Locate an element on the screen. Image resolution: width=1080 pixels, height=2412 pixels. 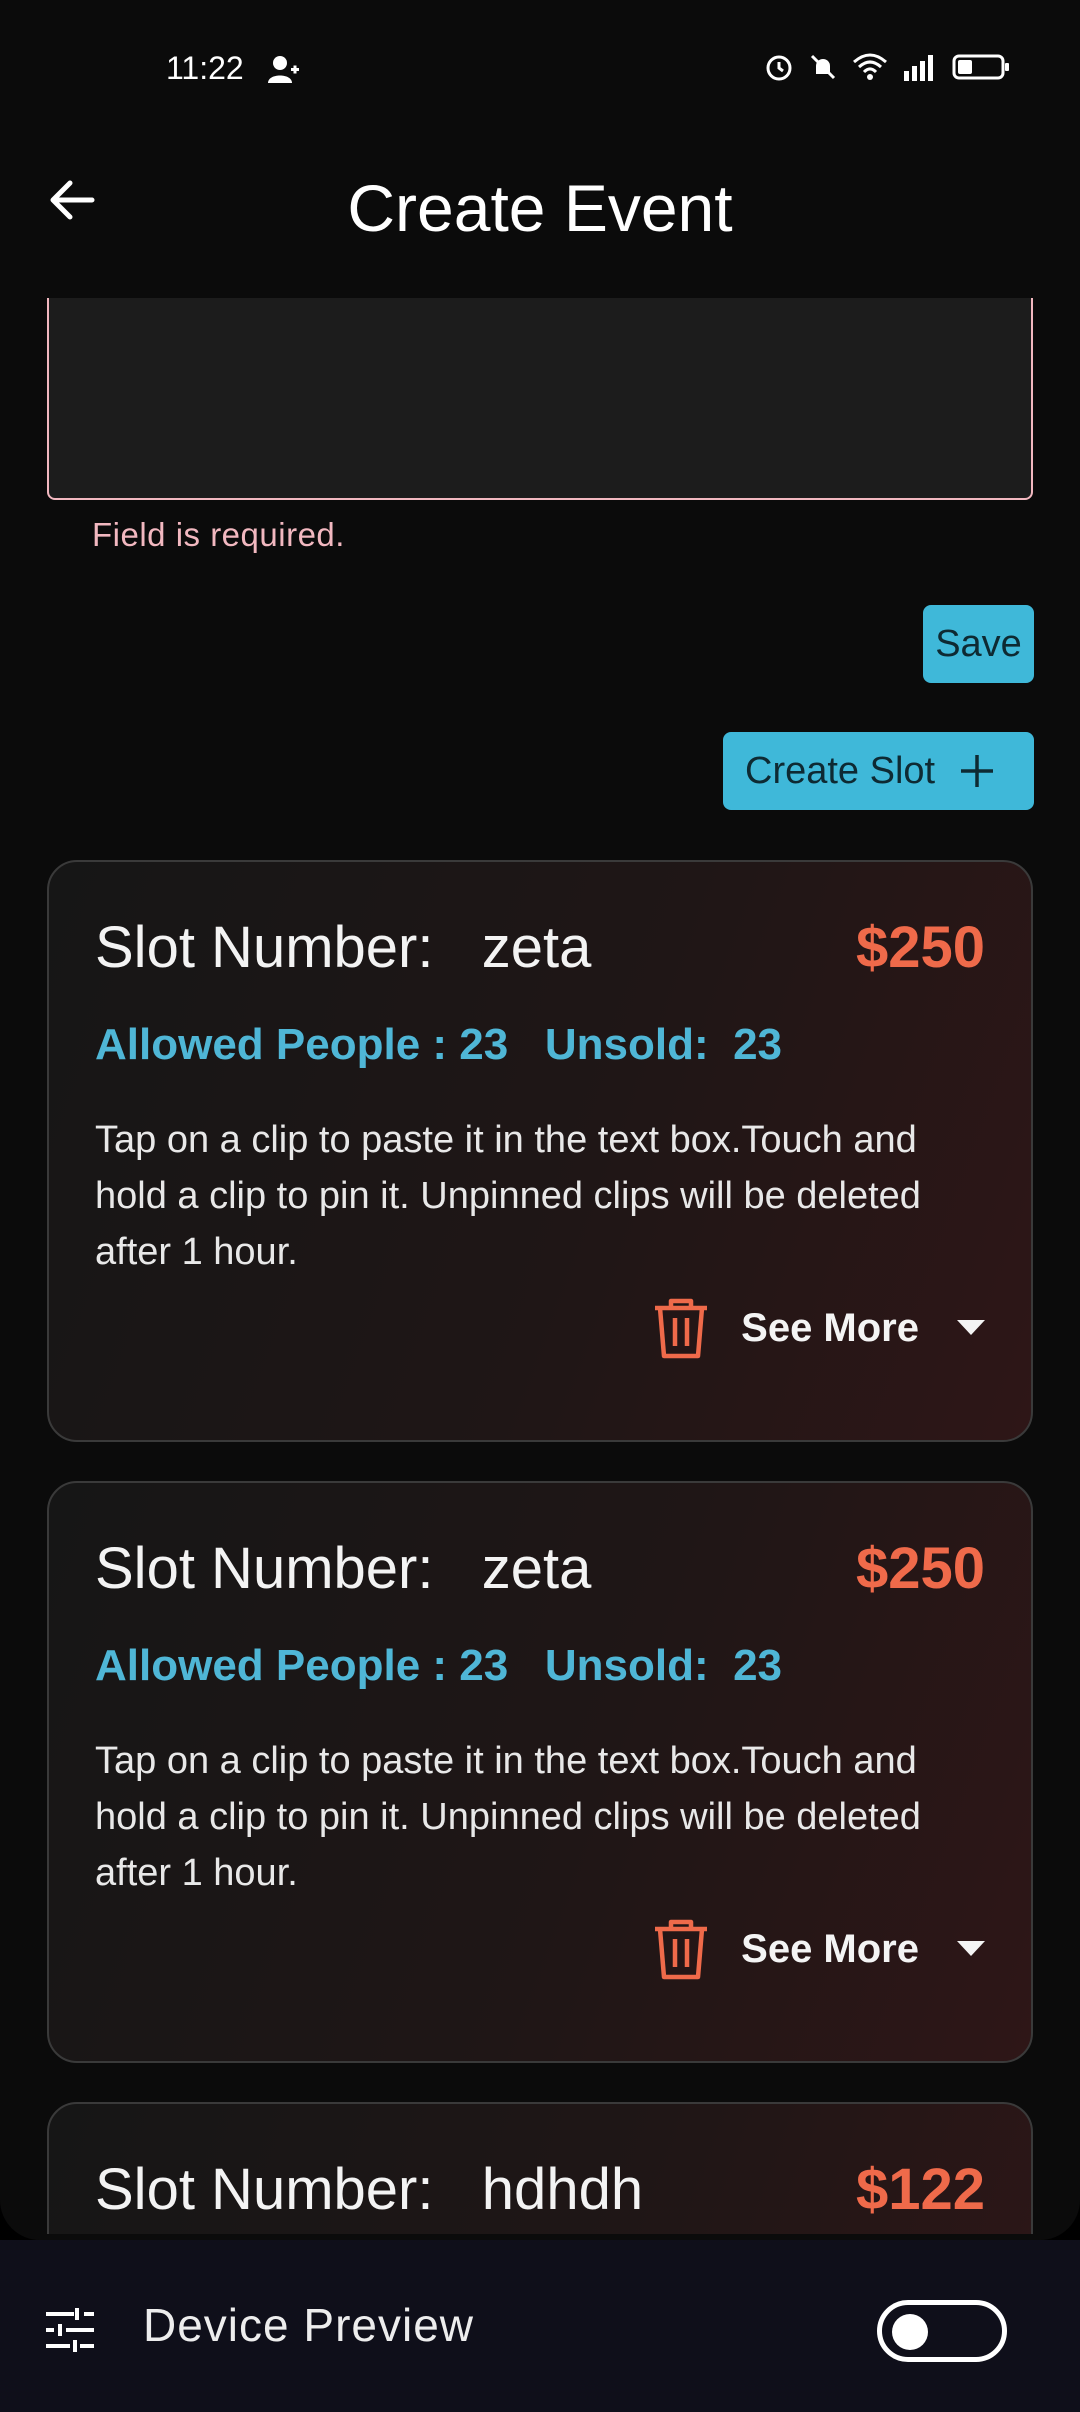
status-bar: 11:22 is located at coordinates (540, 65).